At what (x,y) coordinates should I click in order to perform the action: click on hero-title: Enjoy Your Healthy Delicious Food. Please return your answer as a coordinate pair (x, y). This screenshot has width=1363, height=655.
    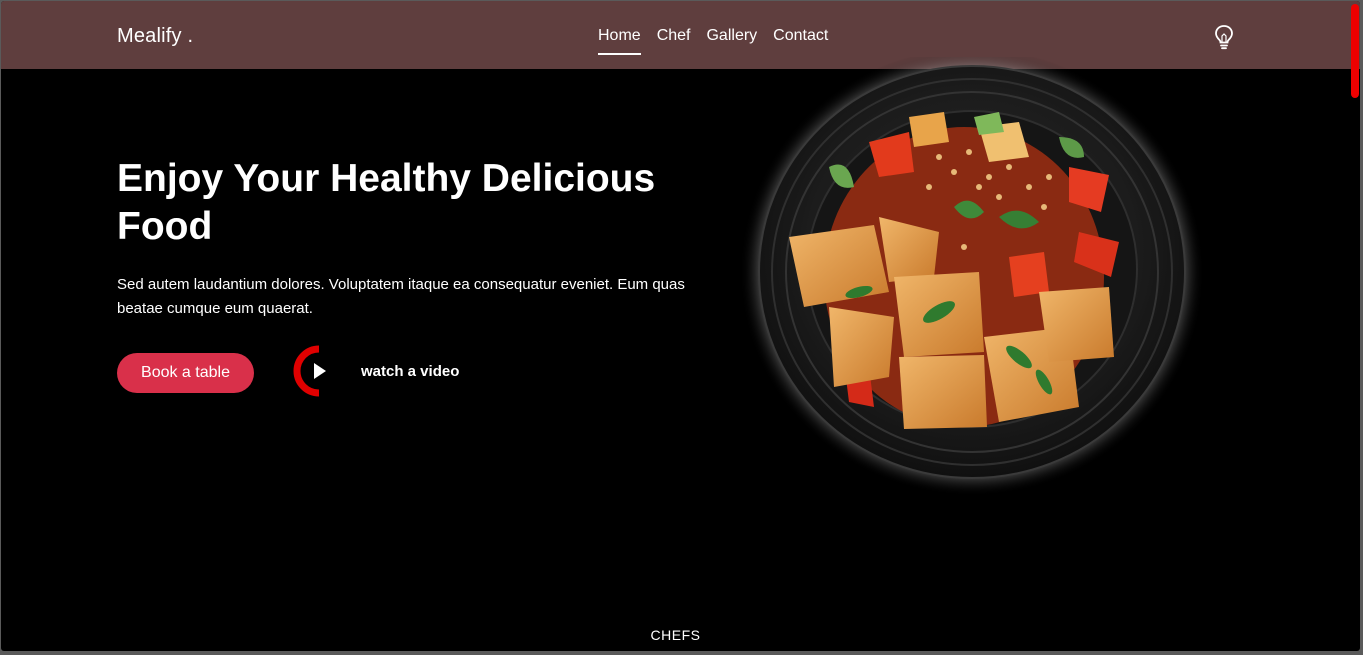
    Looking at the image, I should click on (386, 202).